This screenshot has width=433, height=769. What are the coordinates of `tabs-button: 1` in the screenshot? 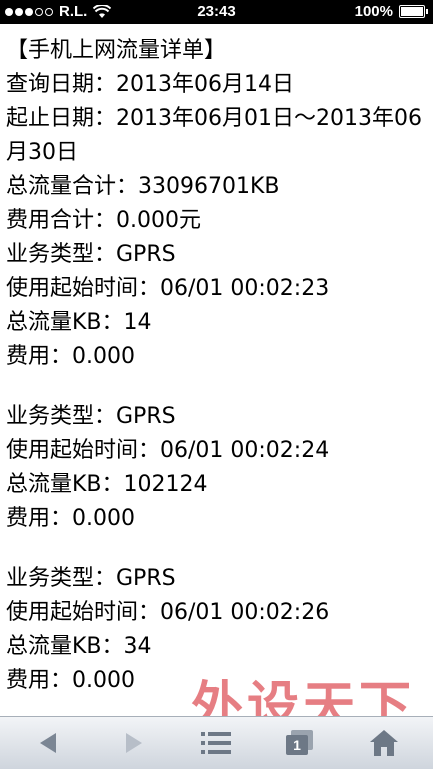 It's located at (300, 743).